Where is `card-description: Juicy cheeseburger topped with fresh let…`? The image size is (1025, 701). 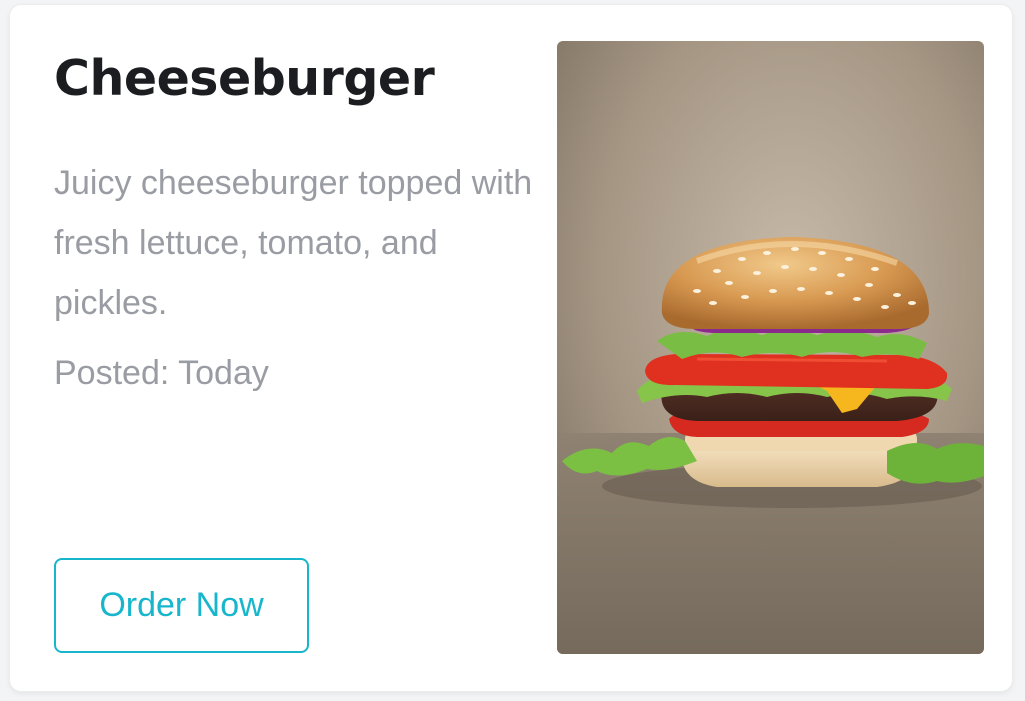
card-description: Juicy cheeseburger topped with fresh let… is located at coordinates (293, 243).